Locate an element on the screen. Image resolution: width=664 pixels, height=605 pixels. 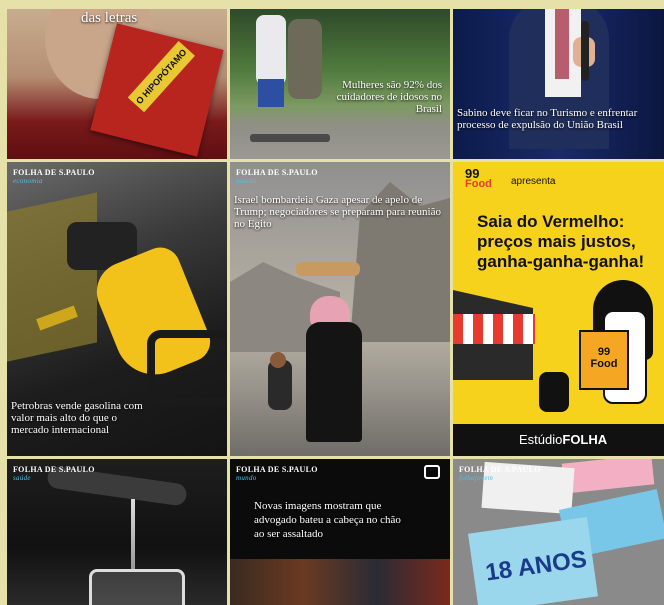
delivery-box: 99 Food is located at coordinates (604, 360).